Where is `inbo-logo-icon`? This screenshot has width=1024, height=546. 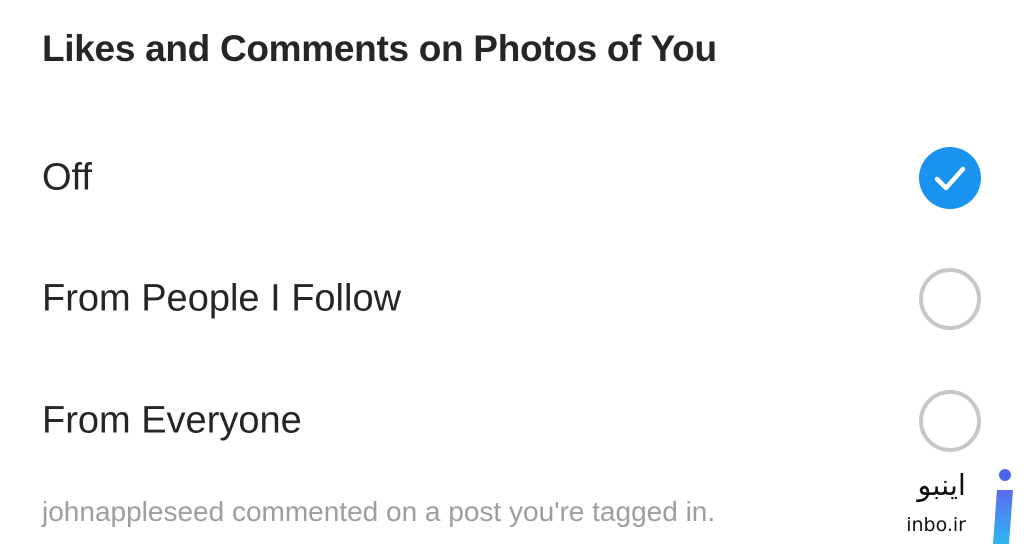
inbo-logo-icon is located at coordinates (1003, 506).